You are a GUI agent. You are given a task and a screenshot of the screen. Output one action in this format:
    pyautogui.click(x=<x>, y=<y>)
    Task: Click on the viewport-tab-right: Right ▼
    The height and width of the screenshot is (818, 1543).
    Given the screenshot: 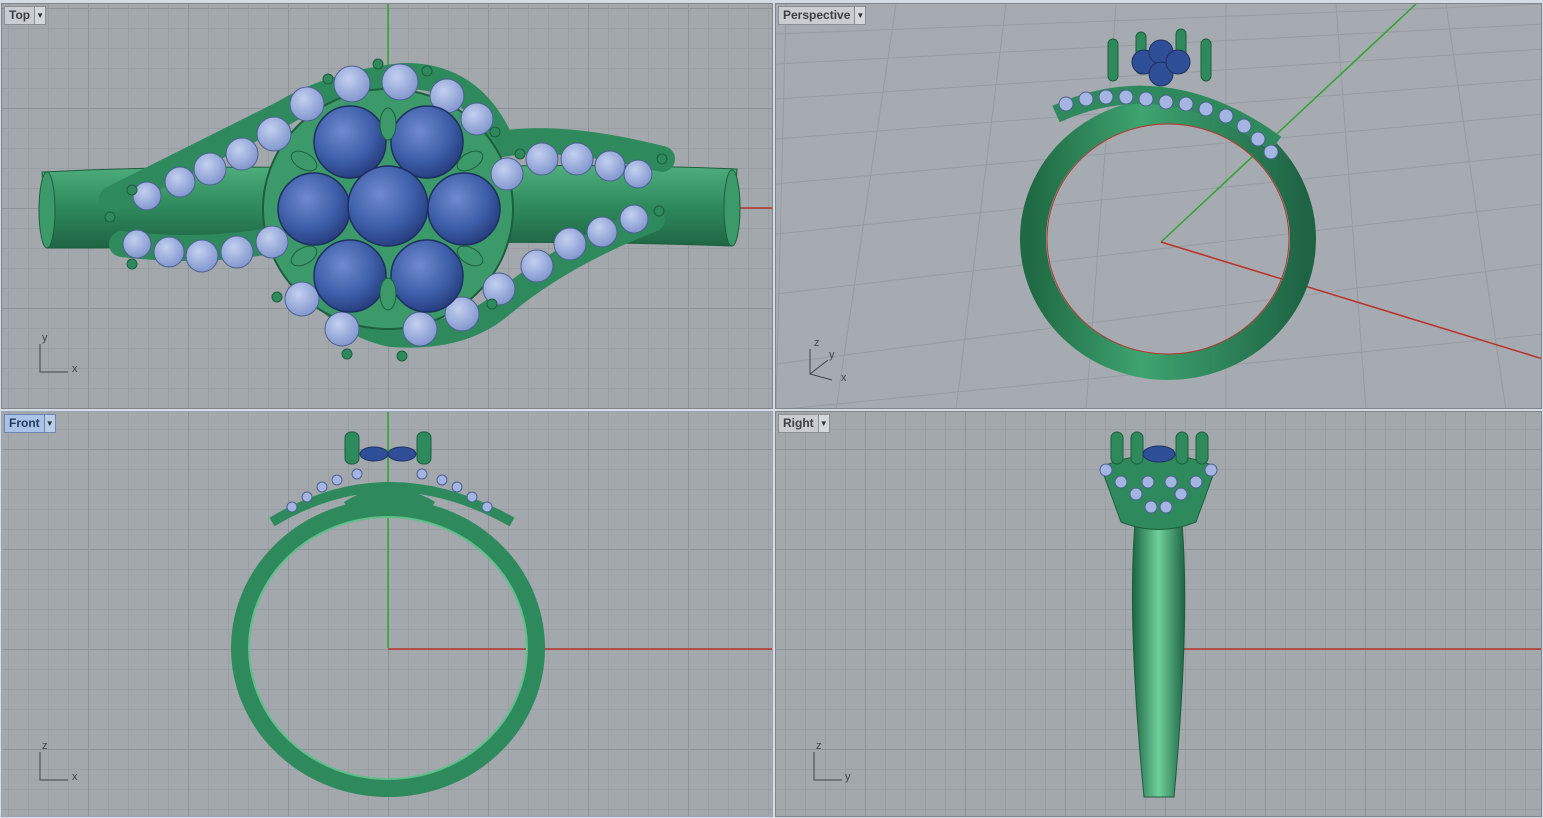 What is the action you would take?
    pyautogui.click(x=804, y=423)
    